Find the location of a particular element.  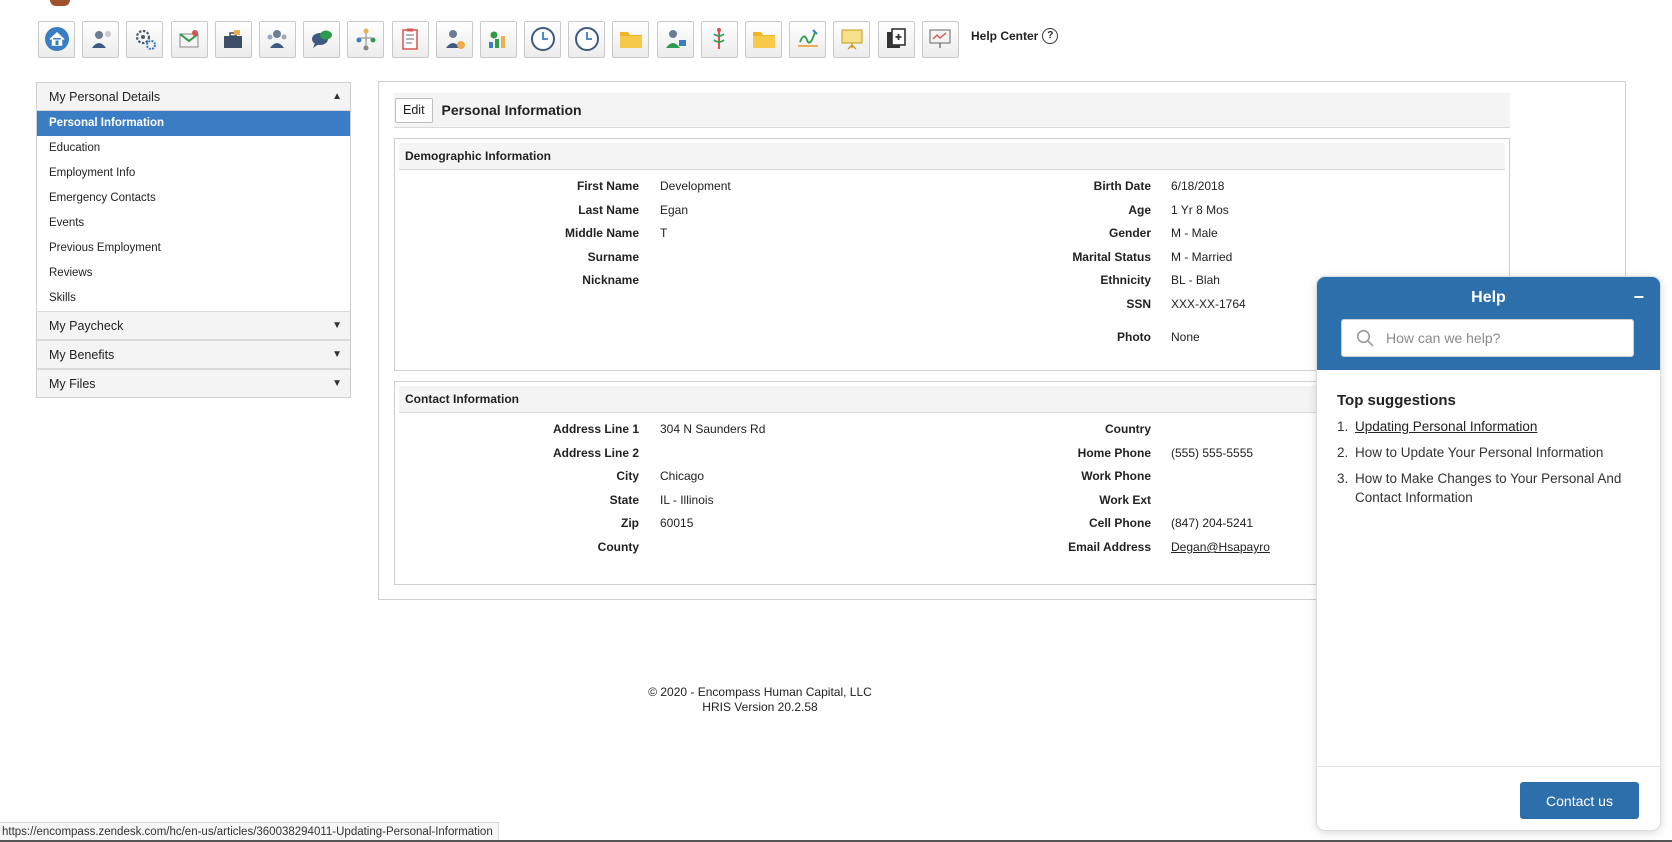

copy-document-button is located at coordinates (896, 39).